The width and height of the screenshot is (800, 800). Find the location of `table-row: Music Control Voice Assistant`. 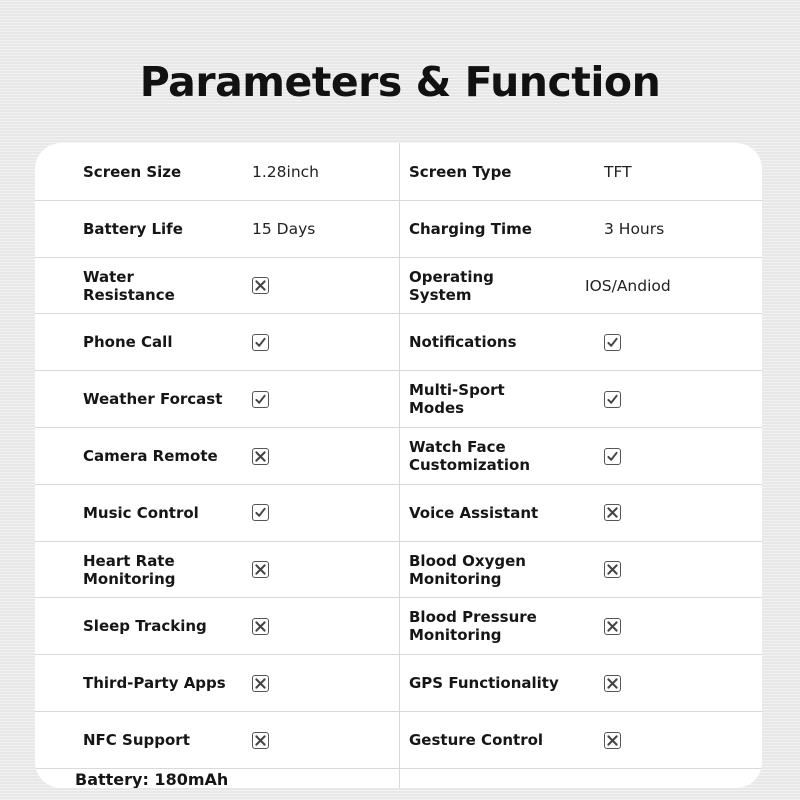

table-row: Music Control Voice Assistant is located at coordinates (398, 512).